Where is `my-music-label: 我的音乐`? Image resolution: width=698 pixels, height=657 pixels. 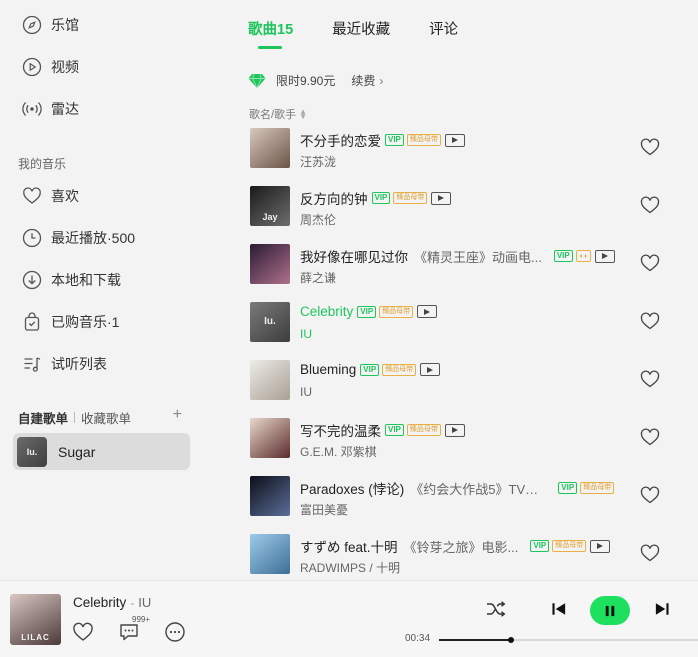 my-music-label: 我的音乐 is located at coordinates (42, 164).